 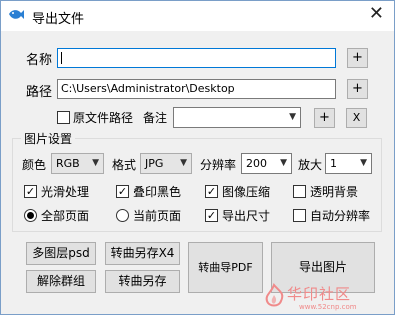 What do you see at coordinates (154, 163) in the screenshot?
I see `format-select-value: JPG` at bounding box center [154, 163].